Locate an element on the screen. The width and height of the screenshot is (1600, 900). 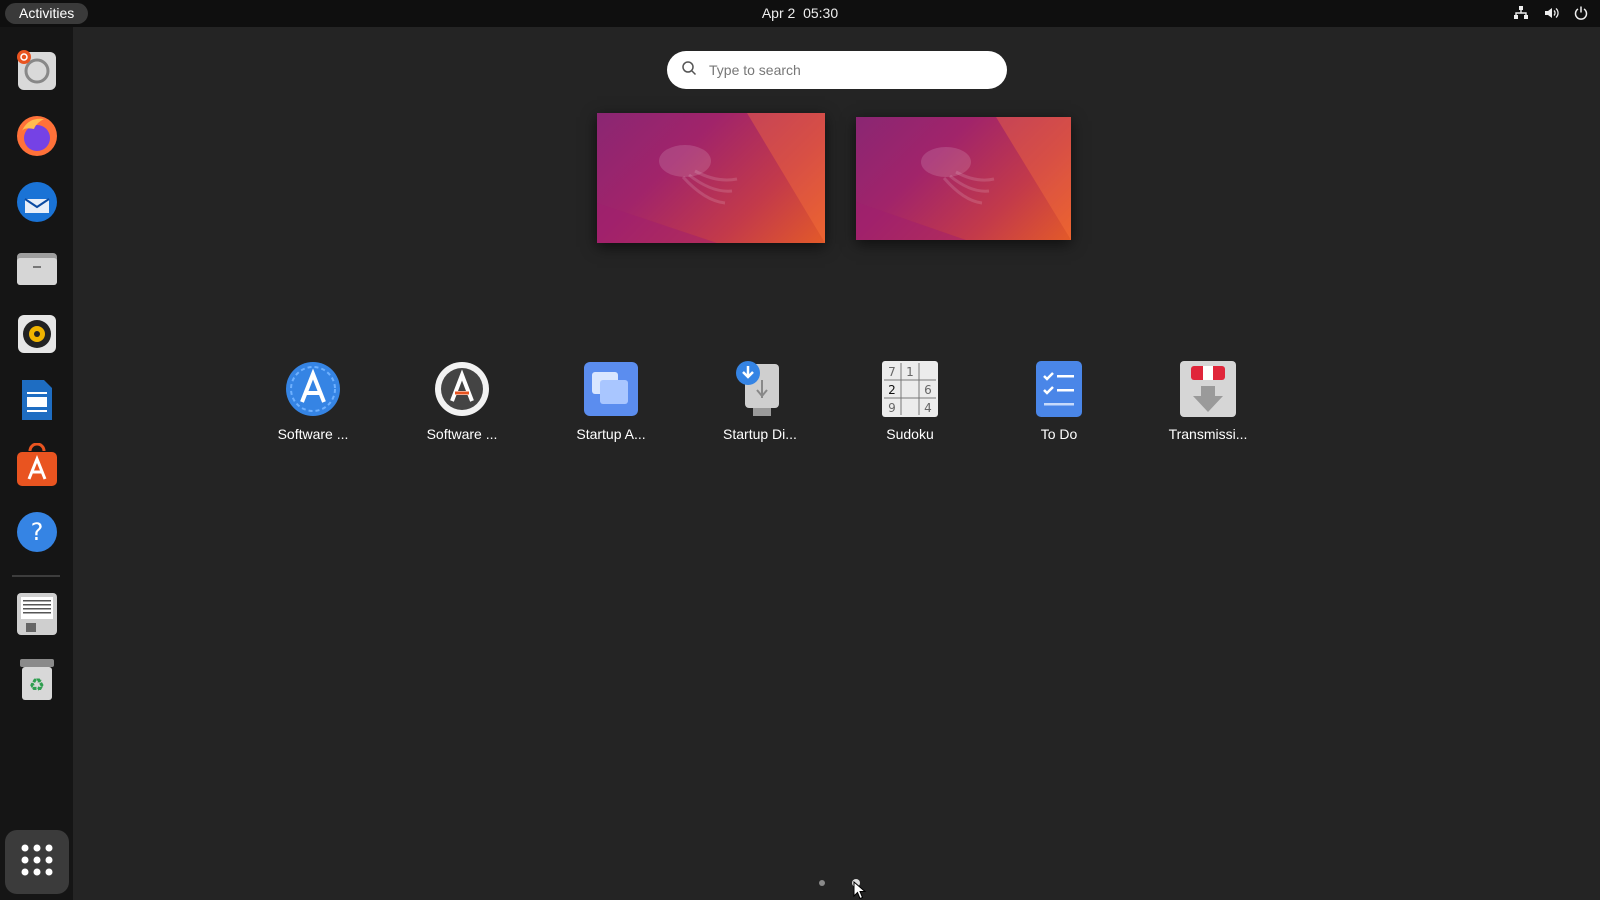
dock-item-trash: ♻ is located at coordinates (37, 682).